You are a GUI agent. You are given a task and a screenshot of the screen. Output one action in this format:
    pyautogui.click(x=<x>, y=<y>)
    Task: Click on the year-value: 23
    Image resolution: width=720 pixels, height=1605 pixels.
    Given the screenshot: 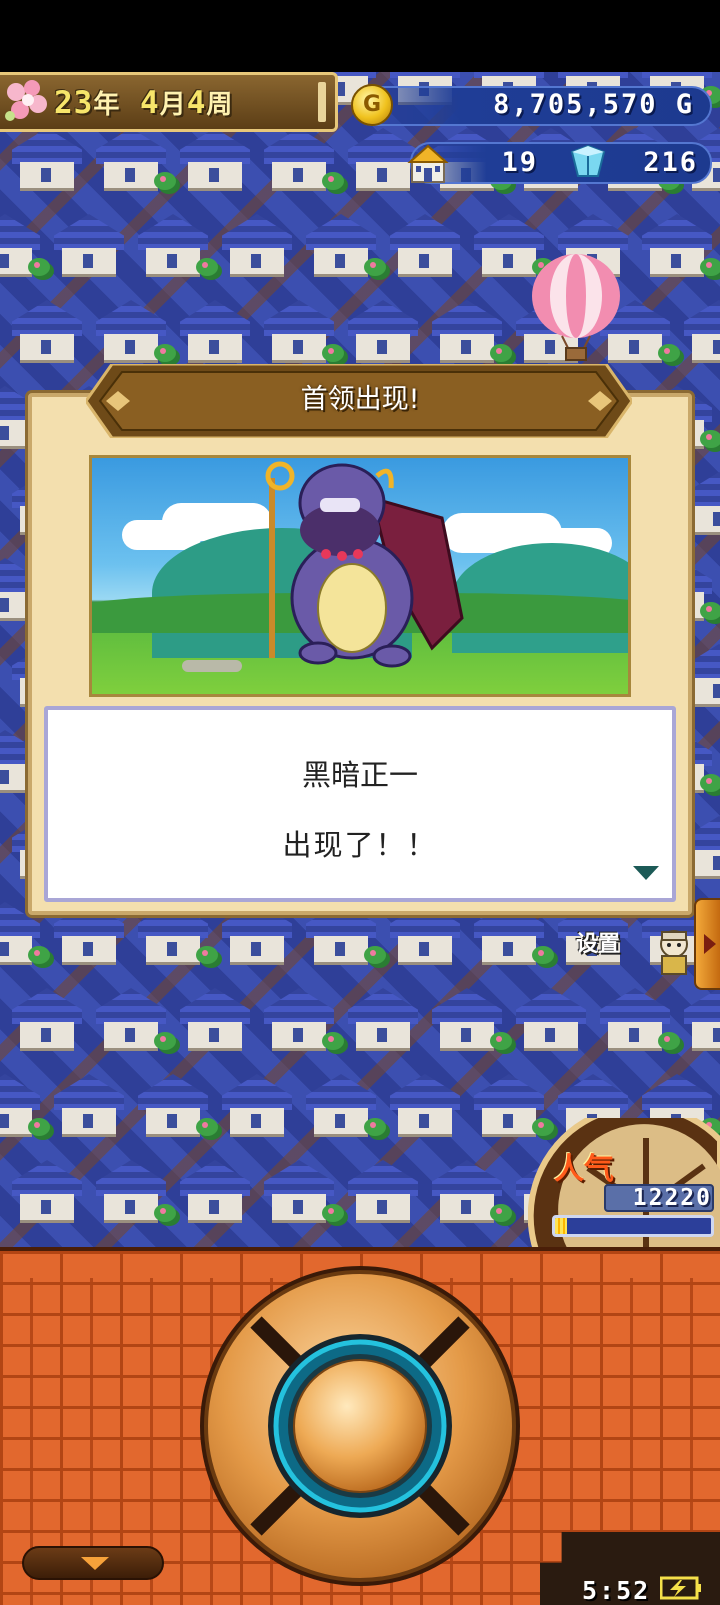 What is the action you would take?
    pyautogui.click(x=74, y=103)
    